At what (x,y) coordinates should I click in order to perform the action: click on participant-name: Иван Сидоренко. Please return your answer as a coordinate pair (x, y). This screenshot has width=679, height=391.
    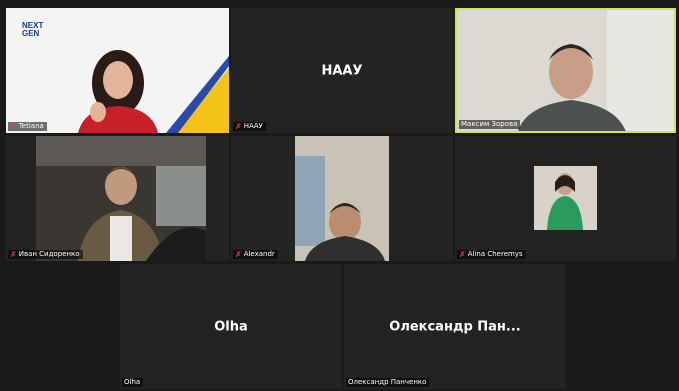
    Looking at the image, I should click on (49, 254).